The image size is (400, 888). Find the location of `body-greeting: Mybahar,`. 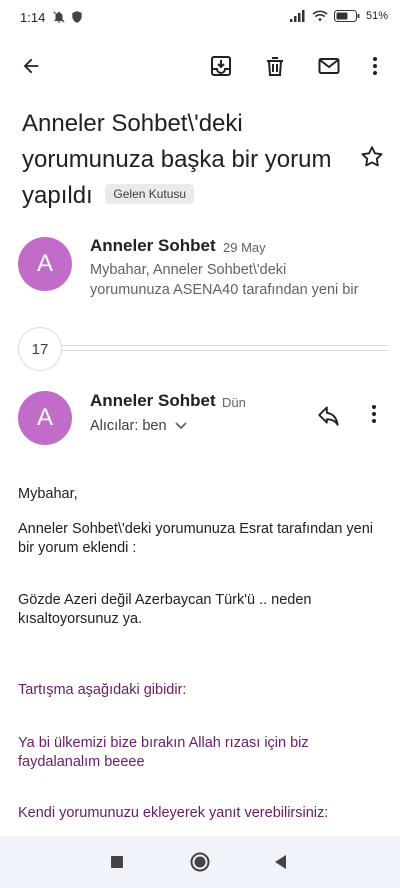

body-greeting: Mybahar, is located at coordinates (48, 494).